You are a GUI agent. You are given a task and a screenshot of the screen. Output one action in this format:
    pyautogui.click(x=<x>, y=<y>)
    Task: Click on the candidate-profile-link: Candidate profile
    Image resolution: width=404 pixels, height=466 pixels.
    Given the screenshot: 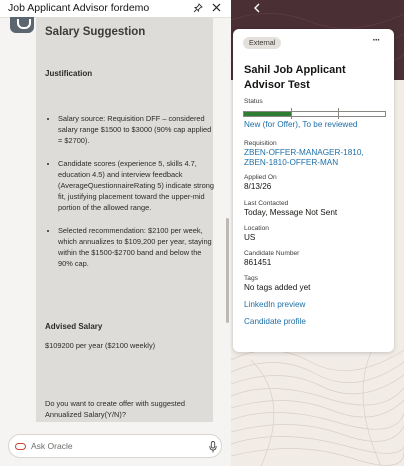 What is the action you would take?
    pyautogui.click(x=317, y=322)
    